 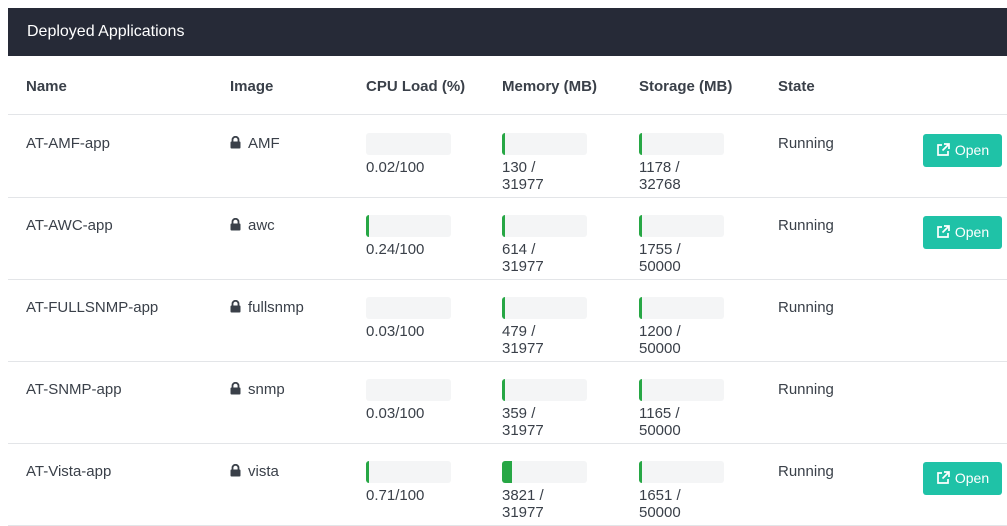 I want to click on storage-value: 1178 / 32768, so click(x=660, y=176).